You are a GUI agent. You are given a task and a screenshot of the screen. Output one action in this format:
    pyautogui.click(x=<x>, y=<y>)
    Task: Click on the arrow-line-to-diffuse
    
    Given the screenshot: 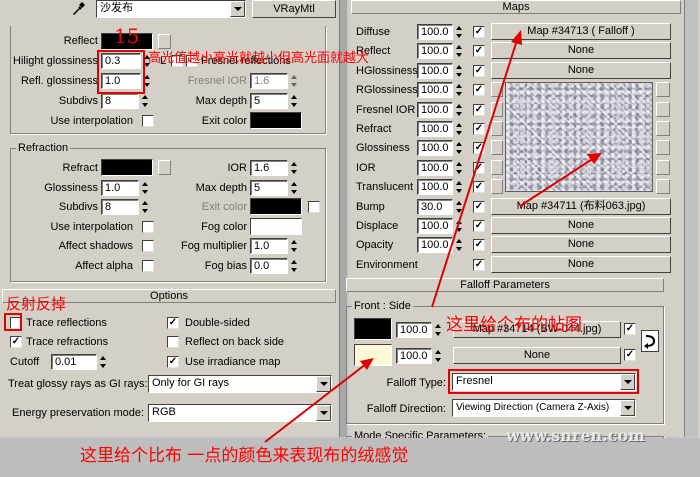 What is the action you would take?
    pyautogui.click(x=474, y=173)
    